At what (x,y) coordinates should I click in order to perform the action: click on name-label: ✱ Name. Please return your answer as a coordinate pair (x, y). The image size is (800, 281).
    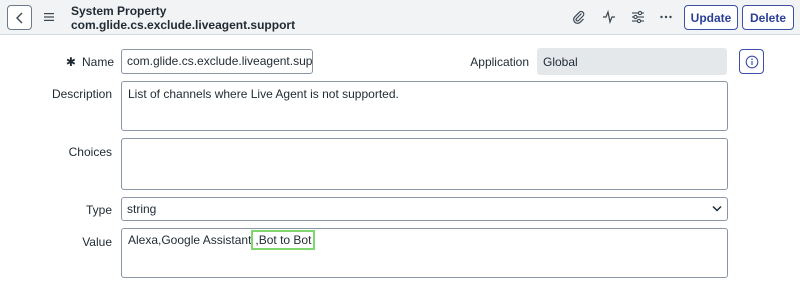
    Looking at the image, I should click on (86, 62).